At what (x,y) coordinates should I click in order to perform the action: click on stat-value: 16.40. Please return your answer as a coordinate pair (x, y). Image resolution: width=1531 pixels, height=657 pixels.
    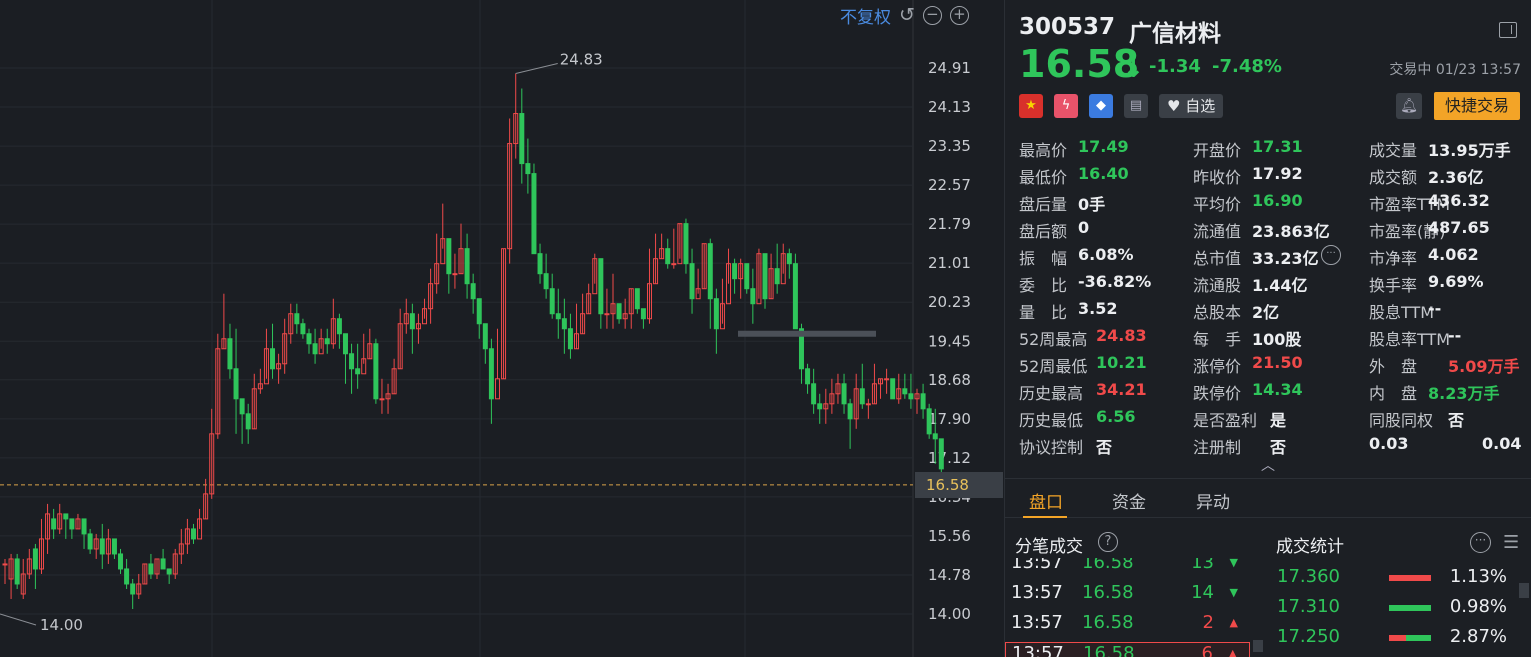
    Looking at the image, I should click on (1103, 173).